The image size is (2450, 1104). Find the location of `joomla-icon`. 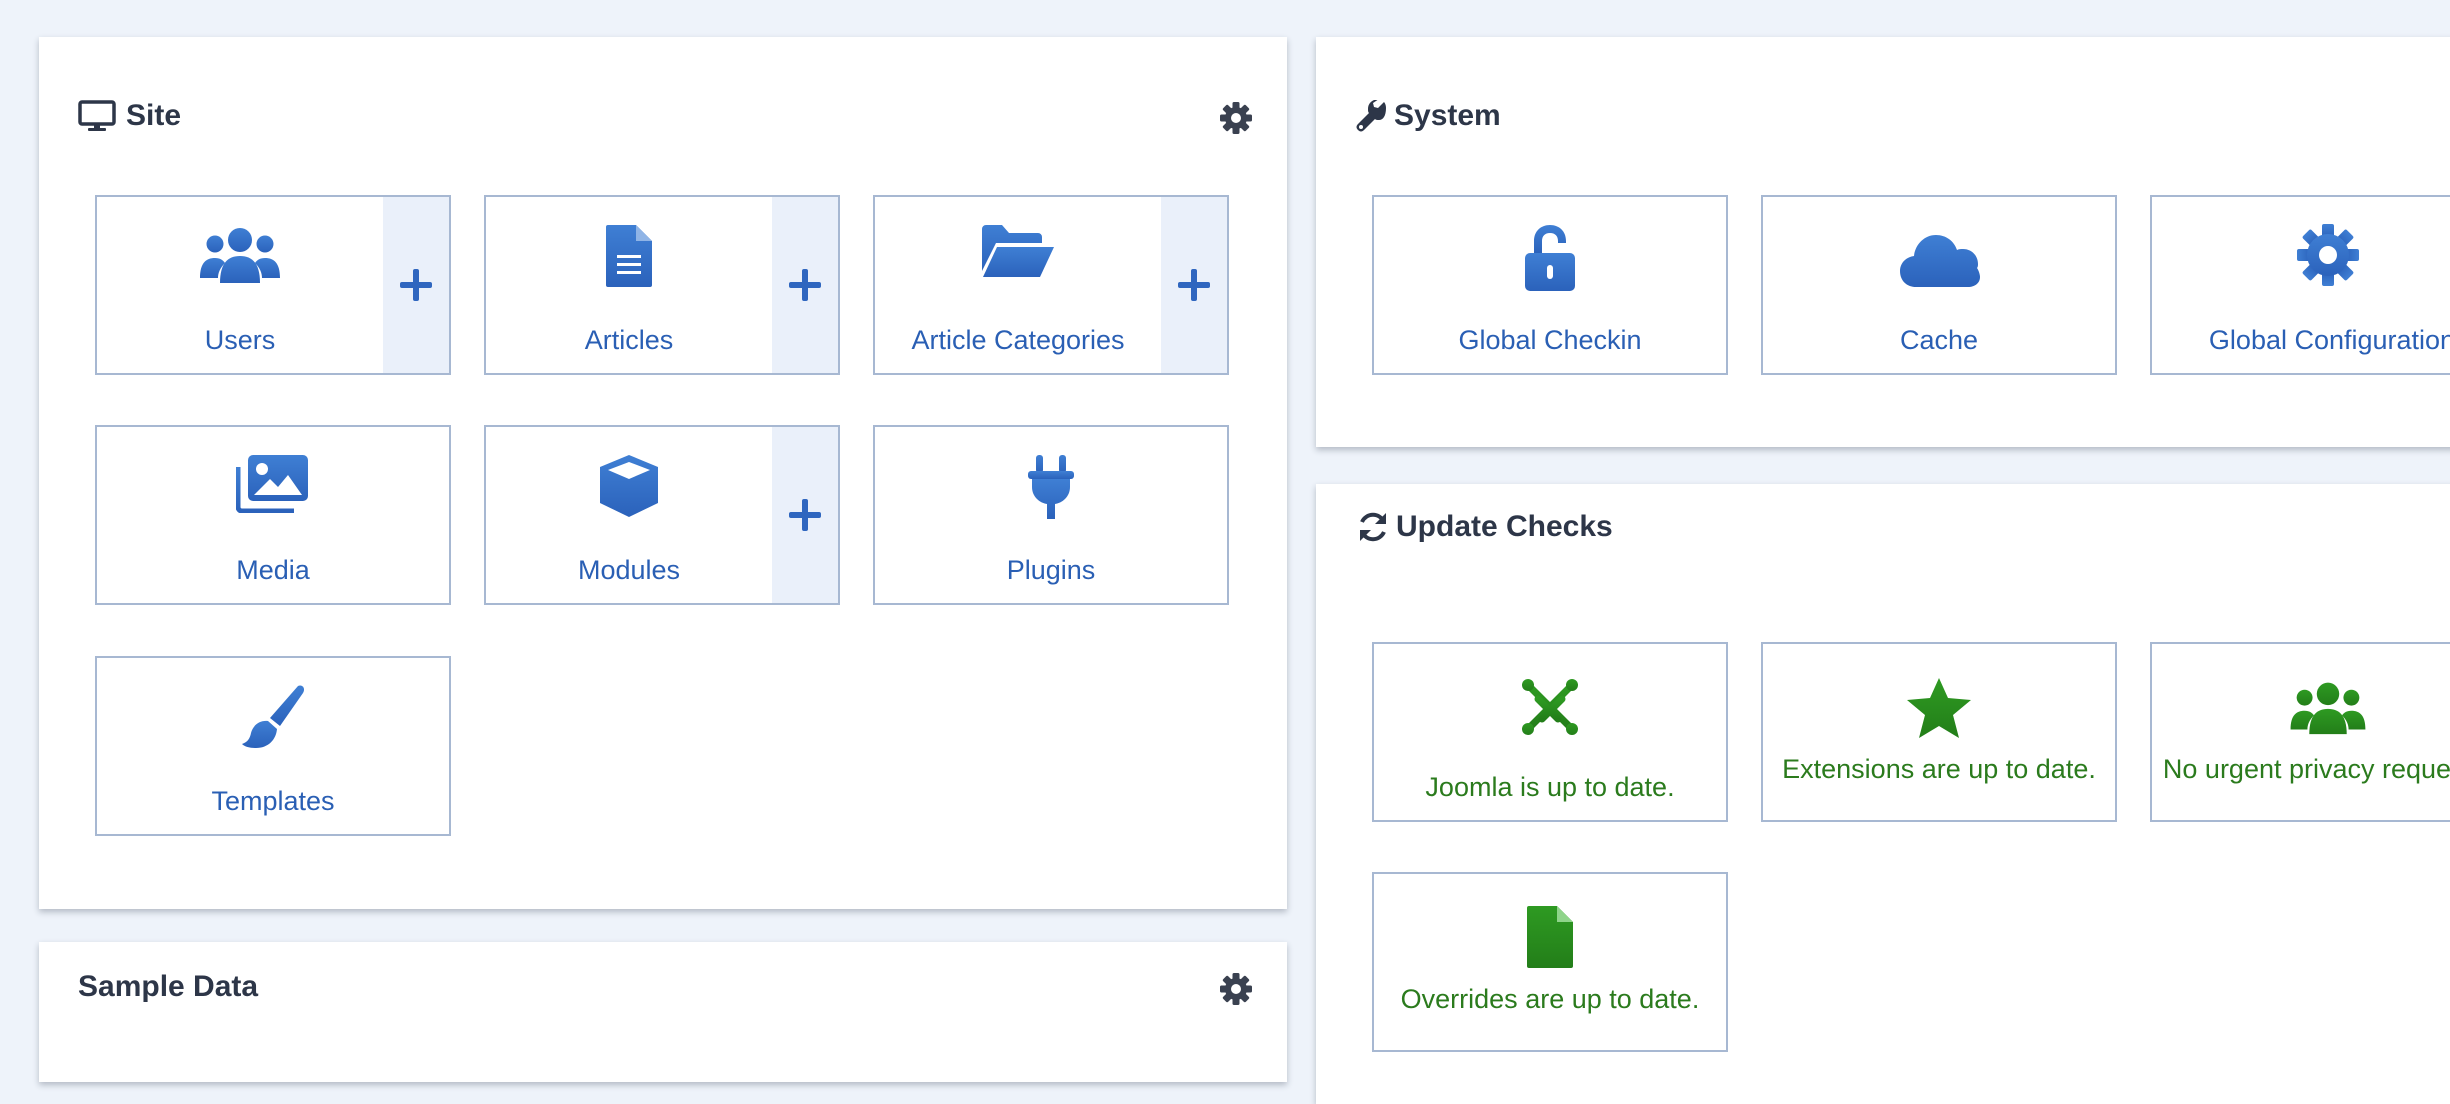

joomla-icon is located at coordinates (1550, 709).